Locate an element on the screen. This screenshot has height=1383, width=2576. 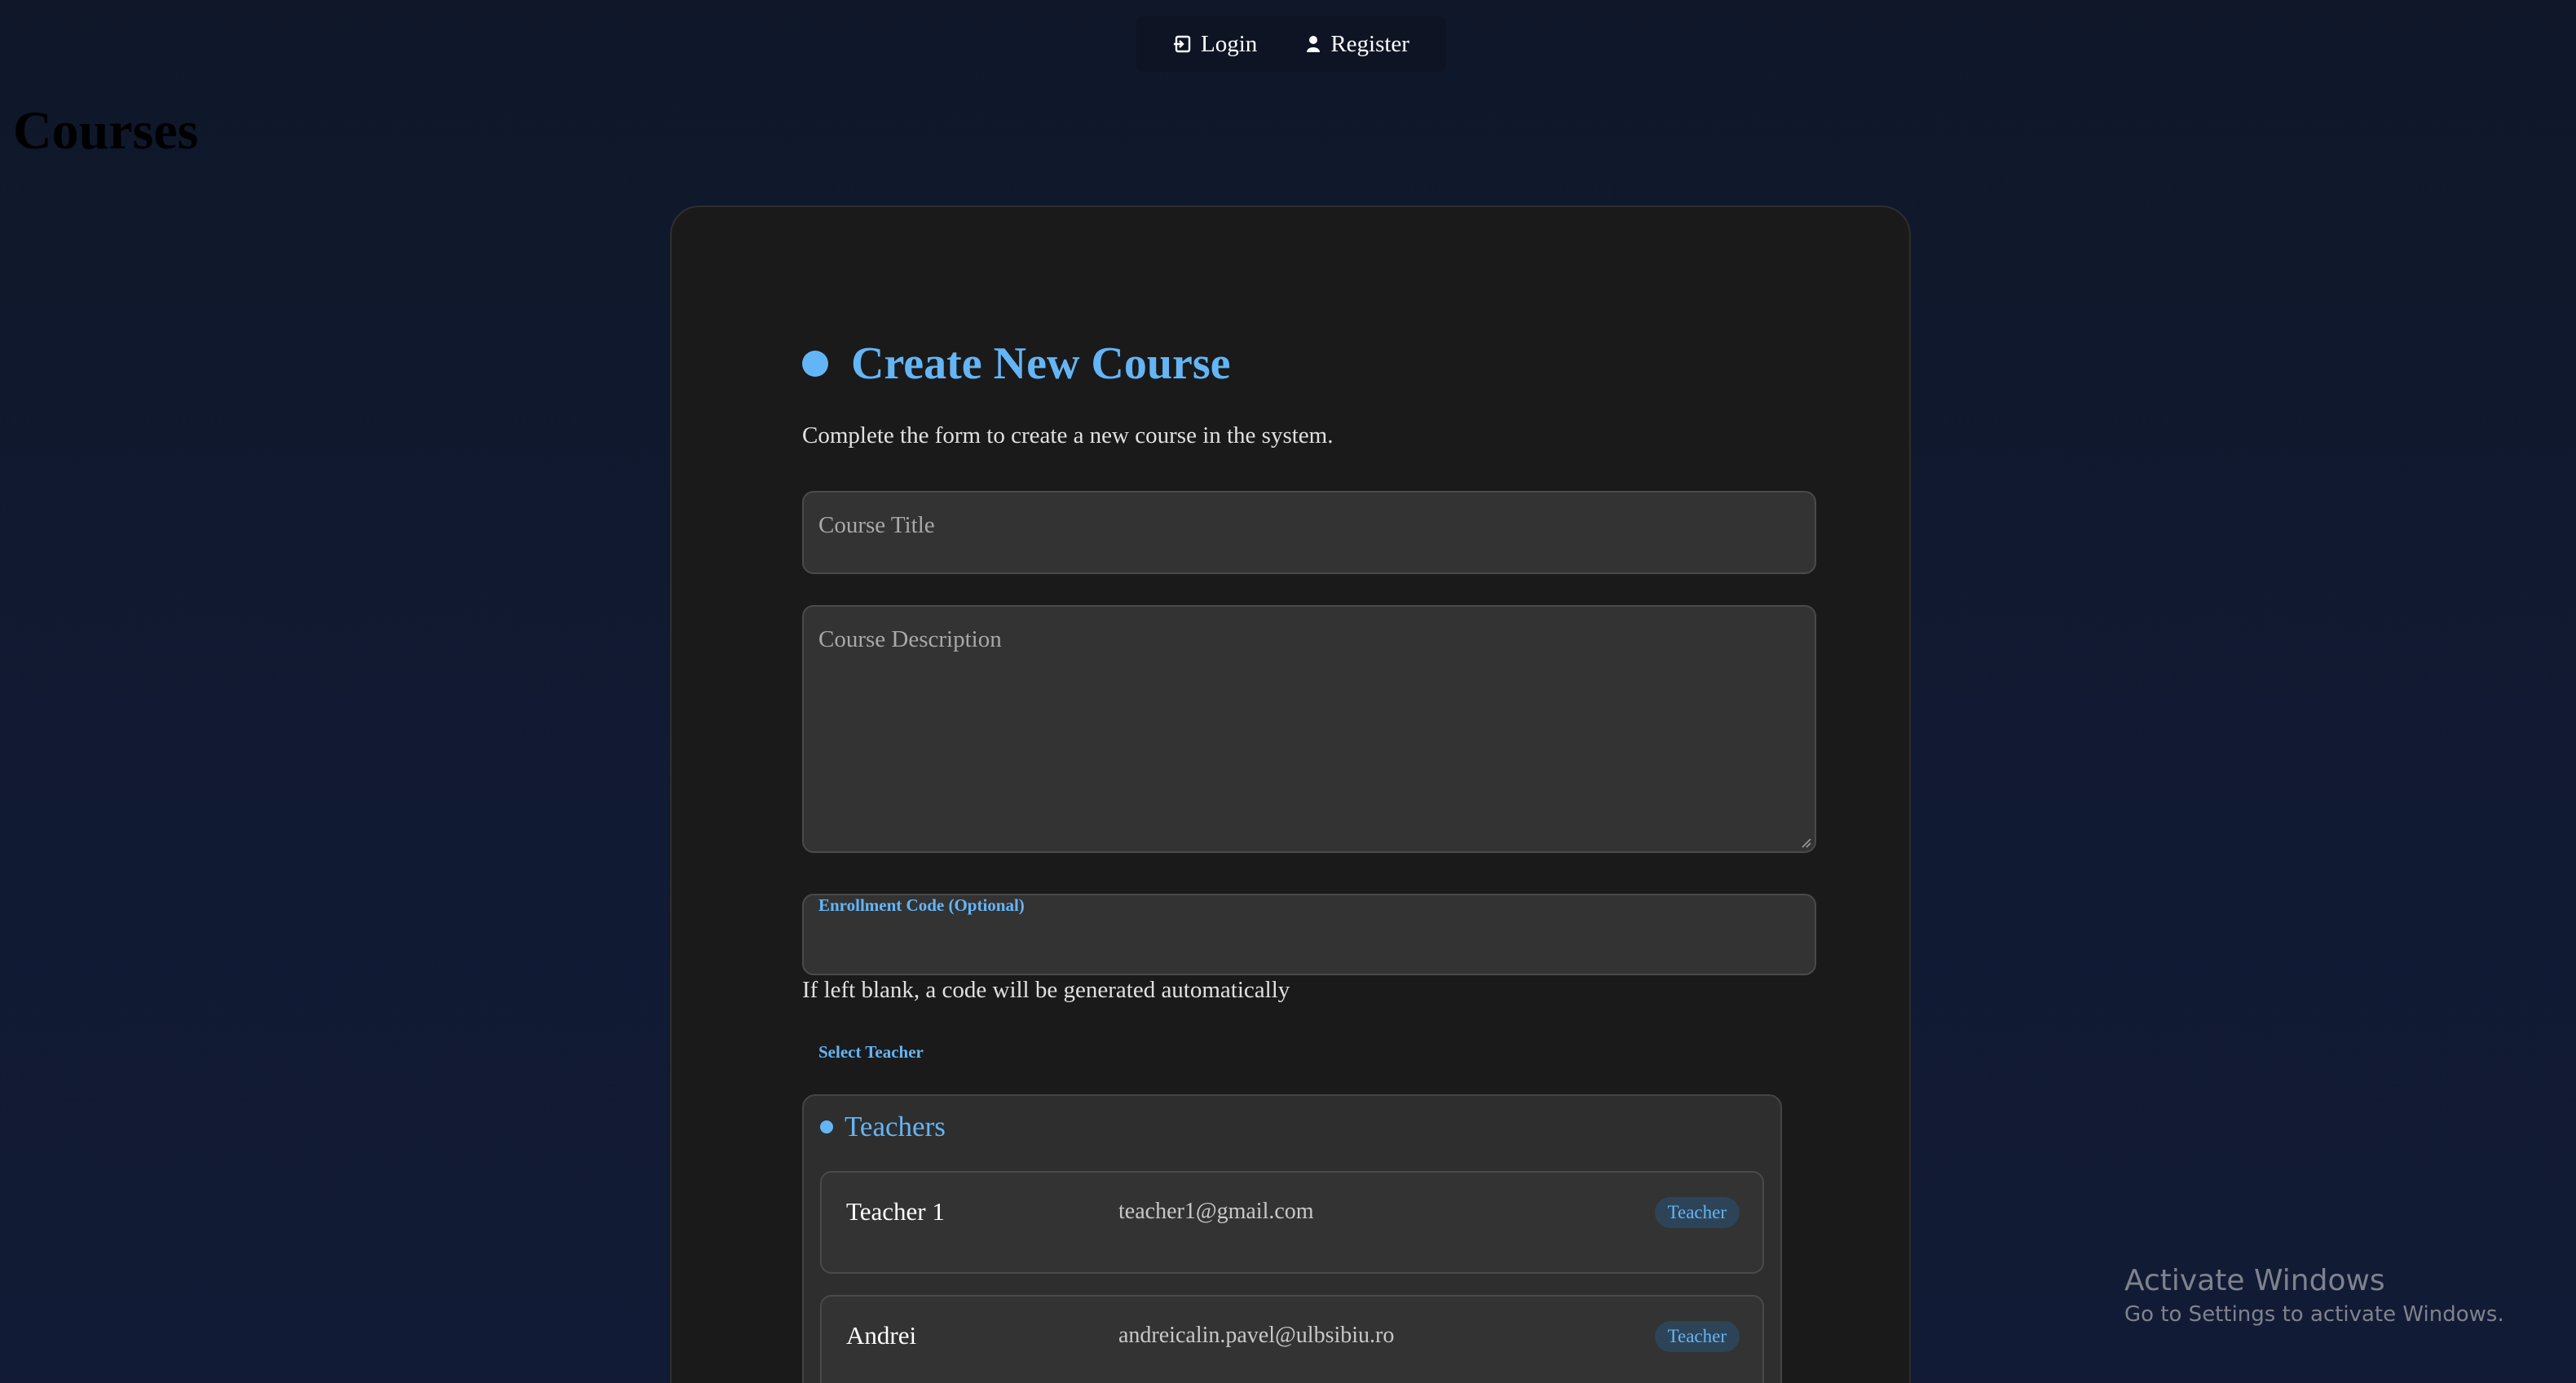
form-heading: Create New Course is located at coordinates (1016, 364).